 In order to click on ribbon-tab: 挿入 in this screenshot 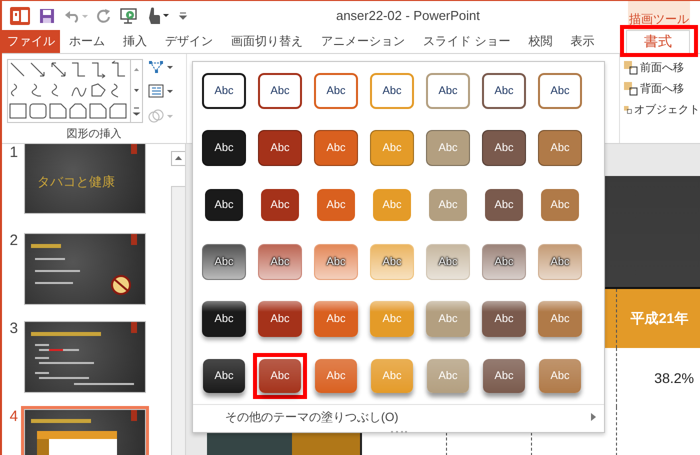, I will do `click(135, 41)`.